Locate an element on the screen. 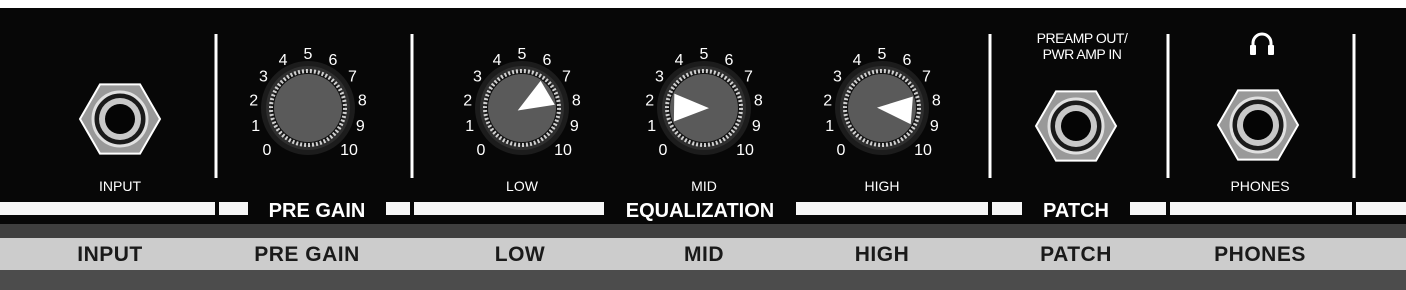 Image resolution: width=1406 pixels, height=290 pixels. section-label-equalization: EQUALIZATION is located at coordinates (700, 211).